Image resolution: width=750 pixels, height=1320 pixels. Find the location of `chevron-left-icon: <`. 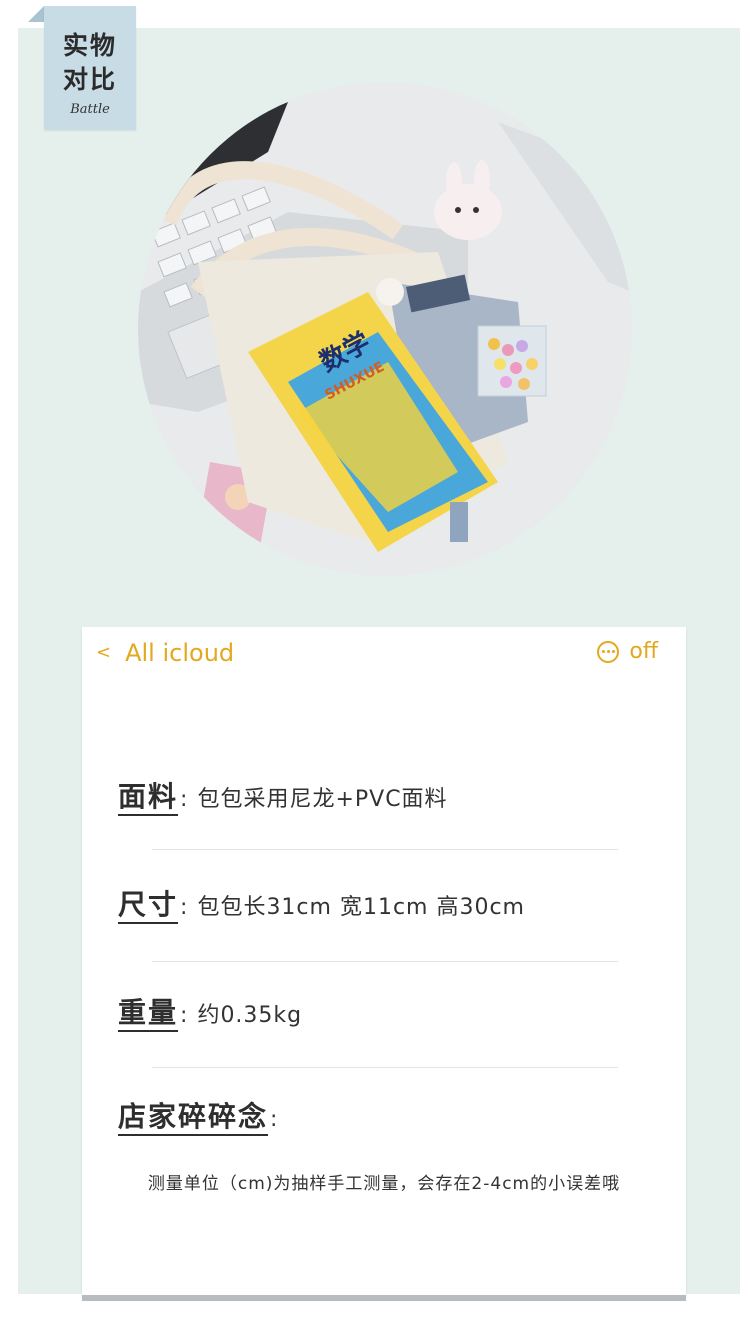

chevron-left-icon: < is located at coordinates (104, 652).